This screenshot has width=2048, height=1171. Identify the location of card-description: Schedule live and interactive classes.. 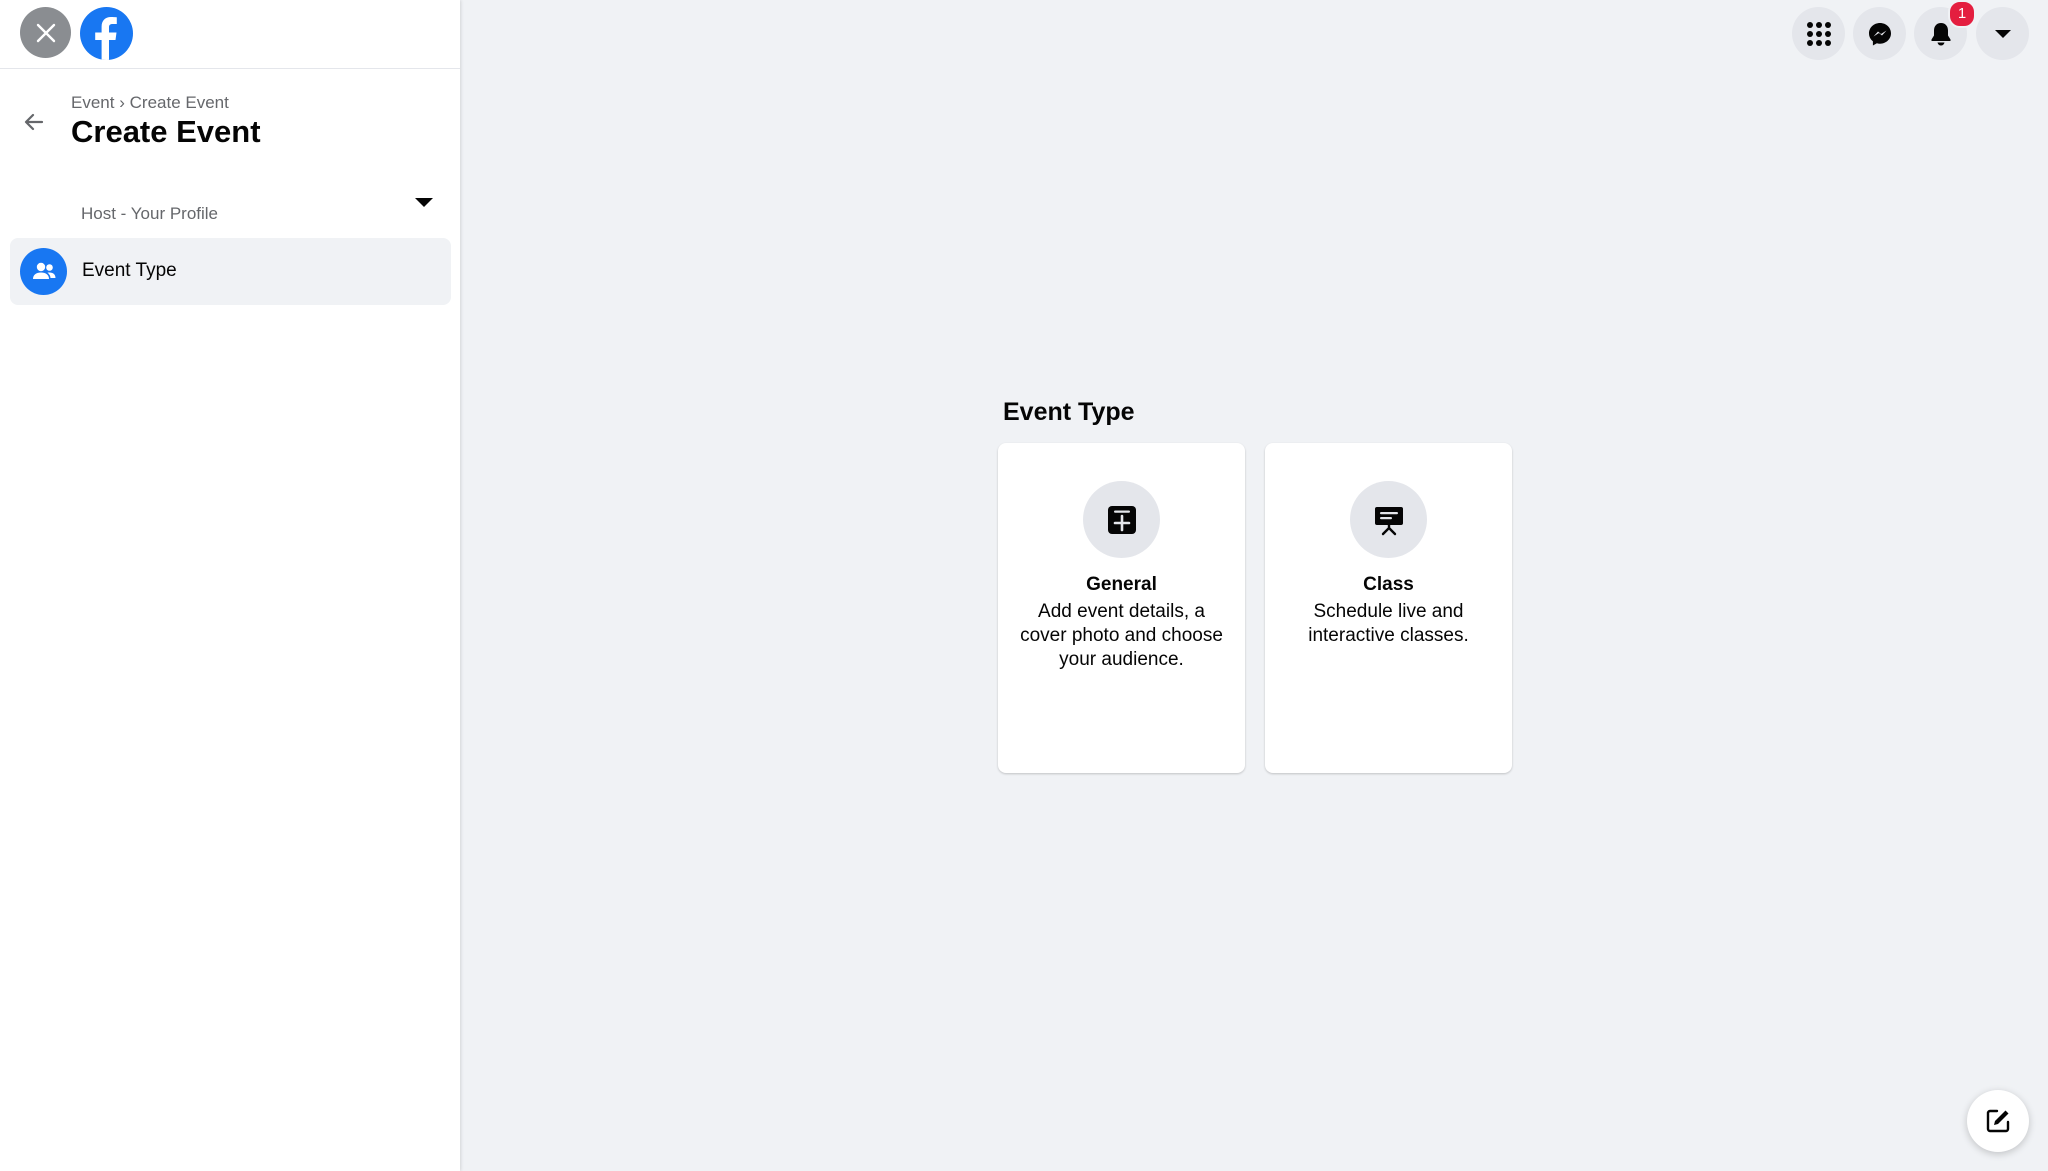
(1388, 623).